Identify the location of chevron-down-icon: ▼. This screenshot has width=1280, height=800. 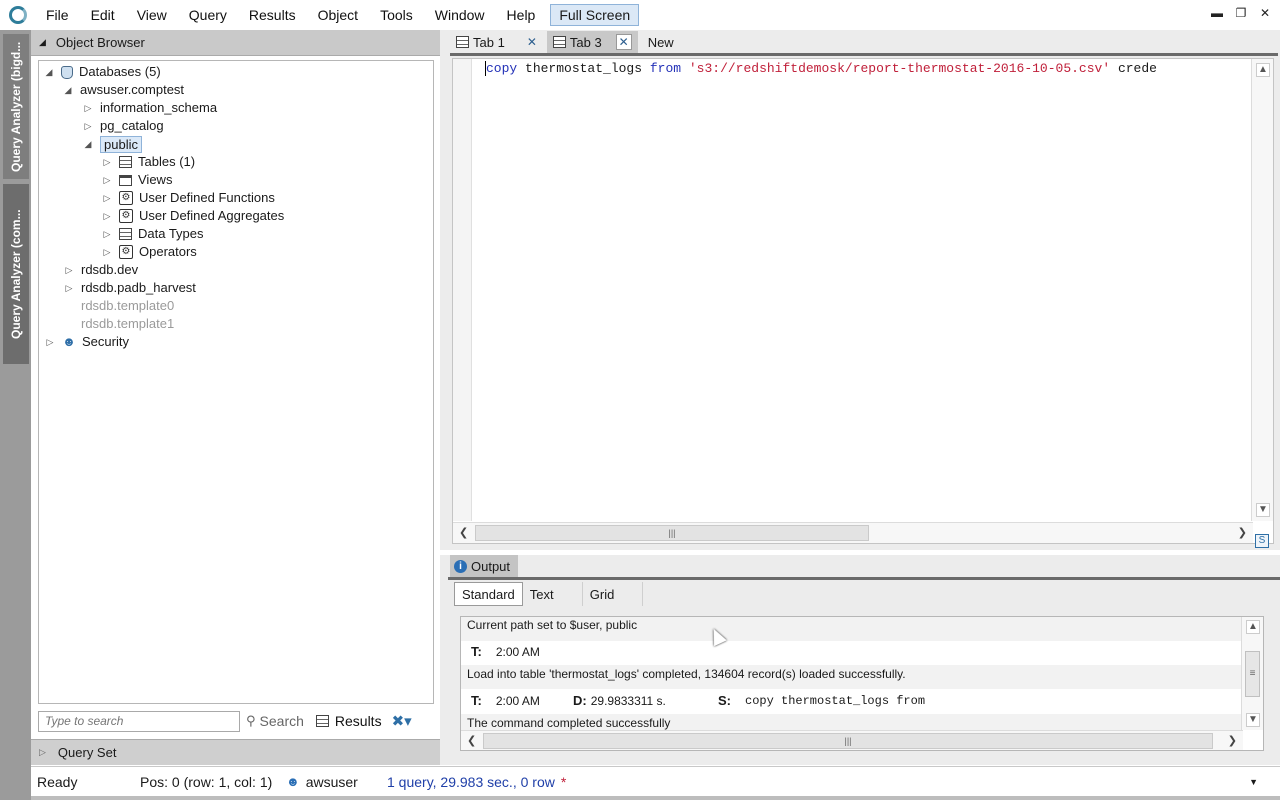
(1253, 782).